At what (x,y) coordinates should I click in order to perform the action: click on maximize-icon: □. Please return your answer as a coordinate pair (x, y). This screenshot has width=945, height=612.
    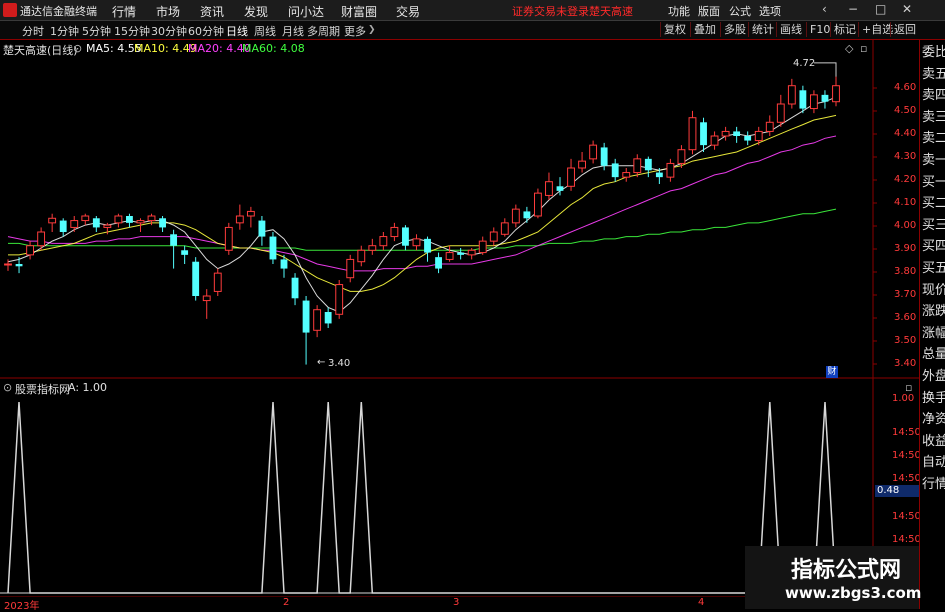
    Looking at the image, I should click on (880, 9).